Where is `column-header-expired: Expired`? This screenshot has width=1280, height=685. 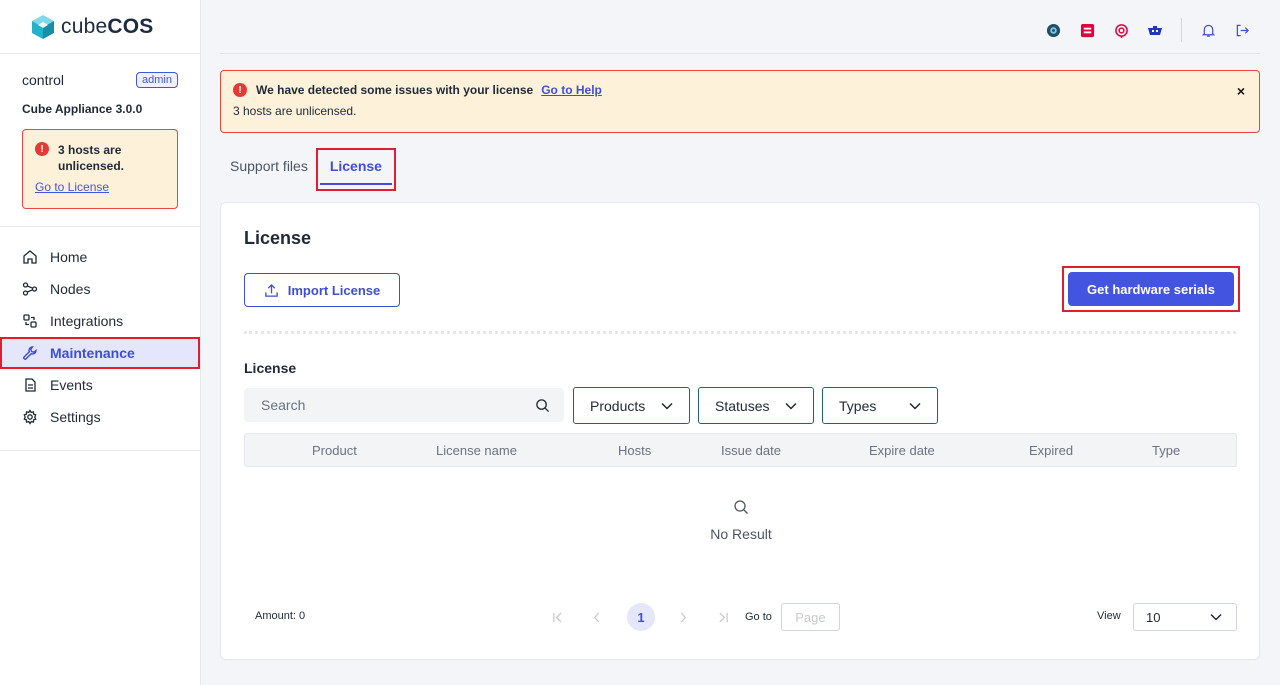
column-header-expired: Expired is located at coordinates (1051, 450).